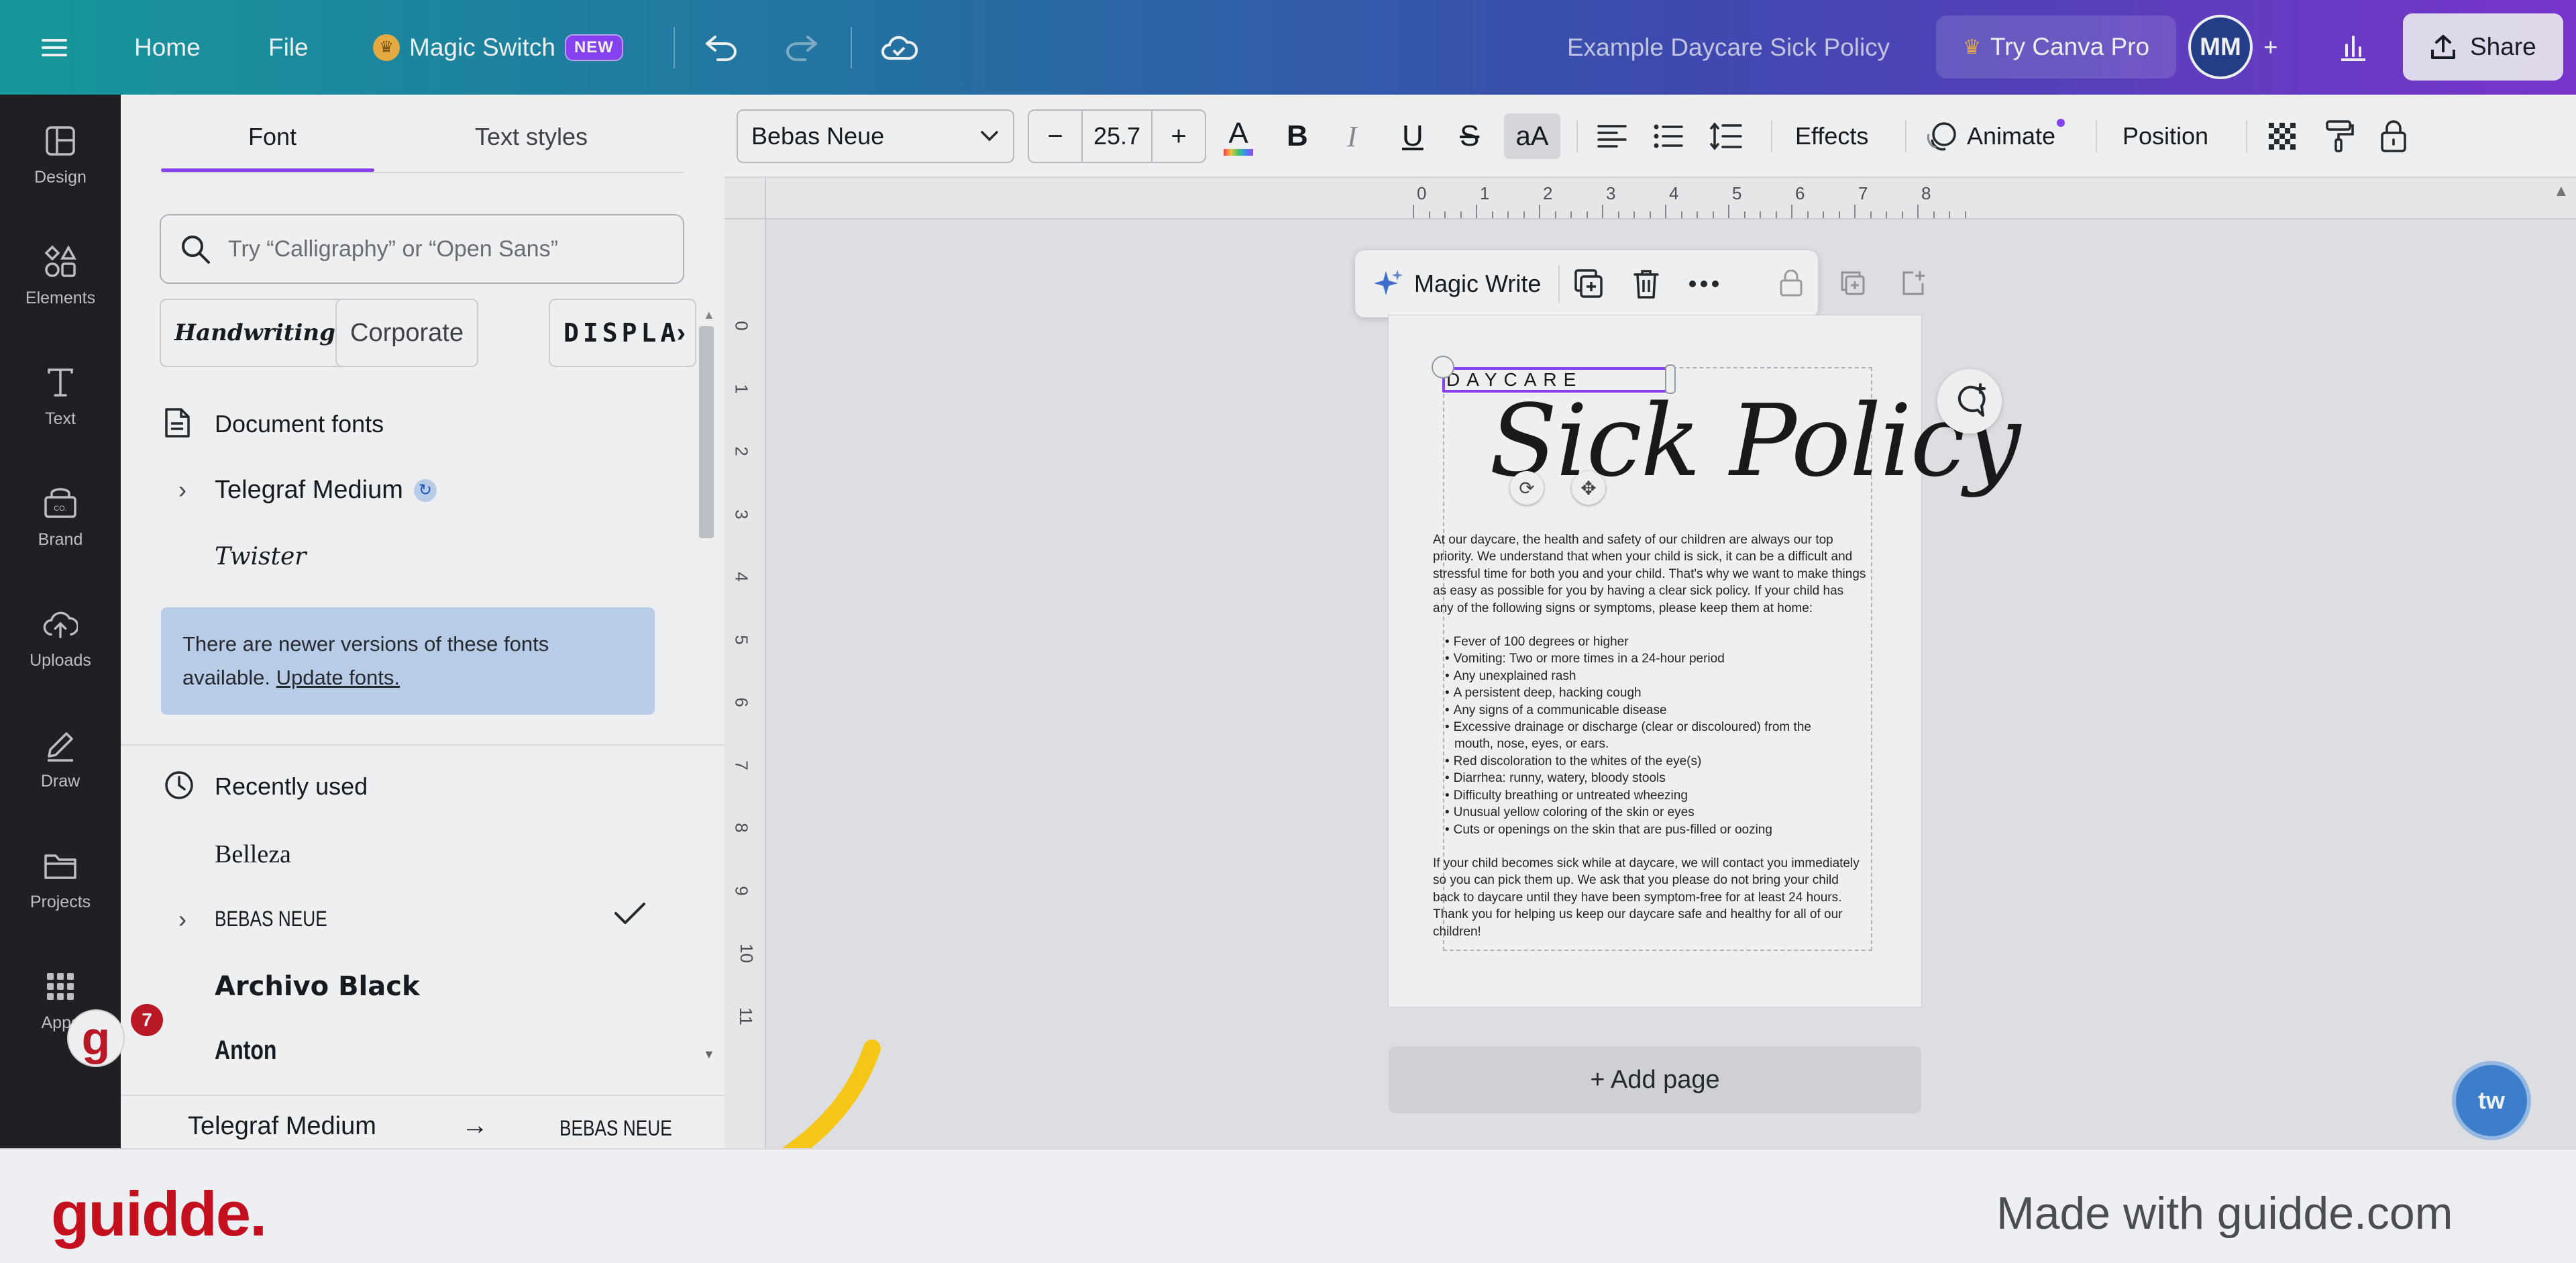 Image resolution: width=2576 pixels, height=1263 pixels. Describe the element at coordinates (989, 136) in the screenshot. I see `chevron-down-icon` at that location.